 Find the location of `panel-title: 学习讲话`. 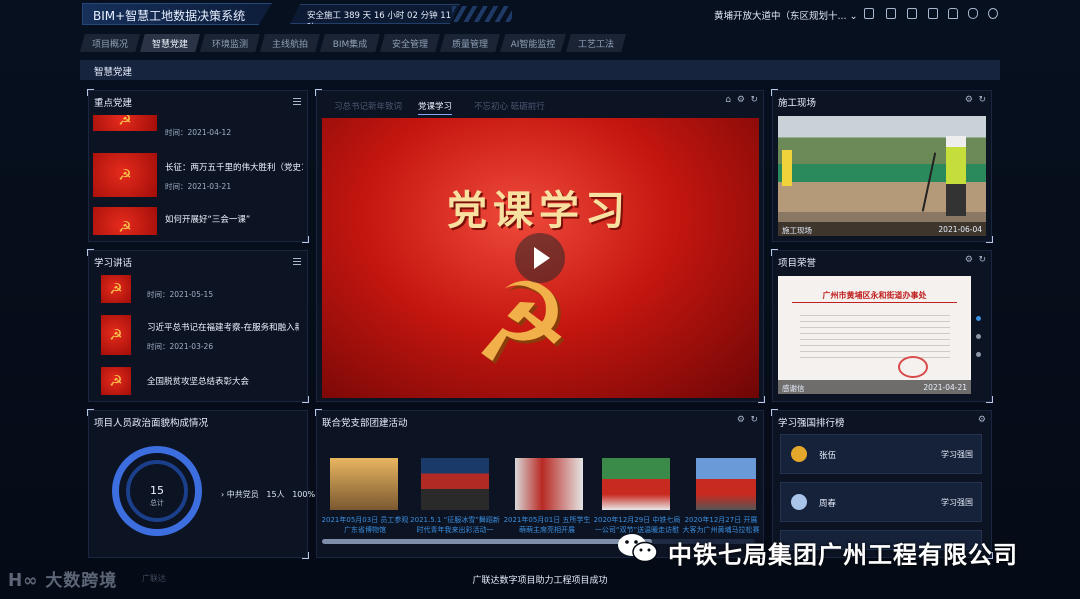

panel-title: 学习讲话 is located at coordinates (113, 263).